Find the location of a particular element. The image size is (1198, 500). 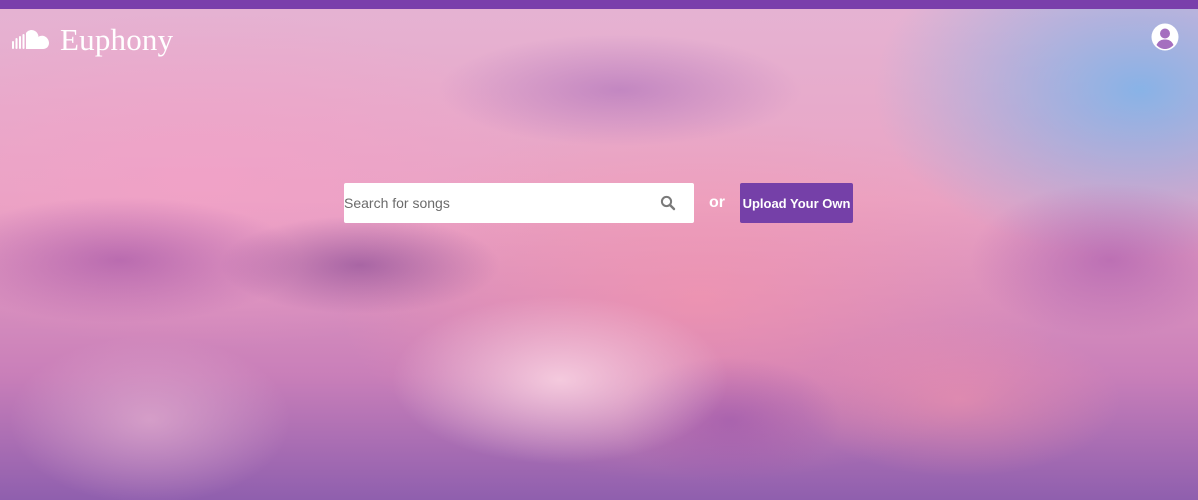

search-box is located at coordinates (519, 203).